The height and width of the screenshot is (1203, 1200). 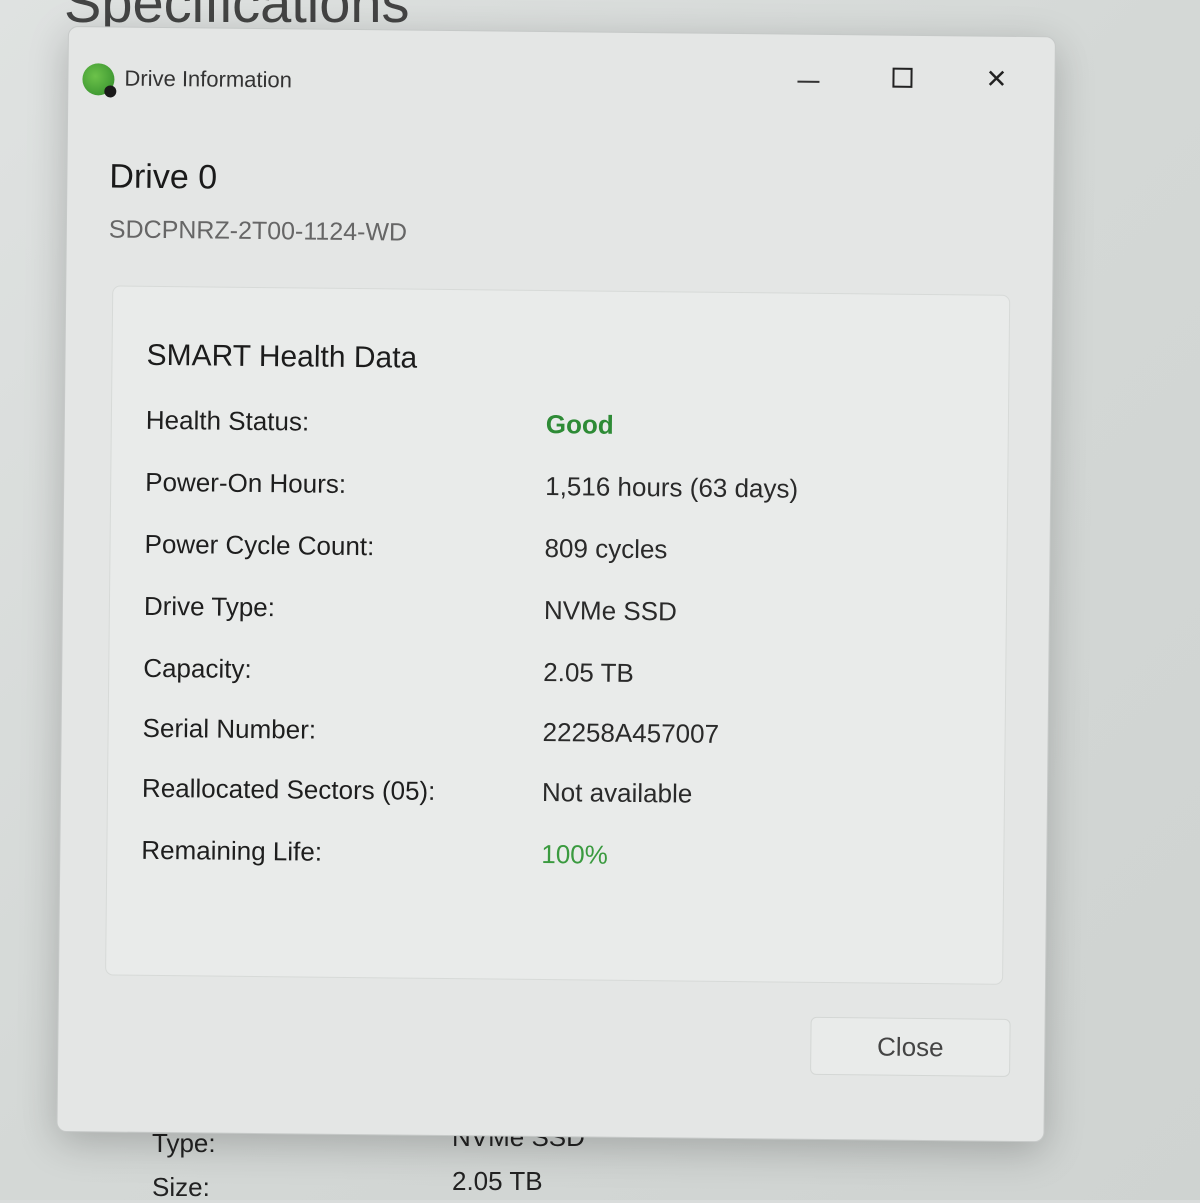 What do you see at coordinates (259, 545) in the screenshot?
I see `power-cycle-count-label: Power Cycle Count:` at bounding box center [259, 545].